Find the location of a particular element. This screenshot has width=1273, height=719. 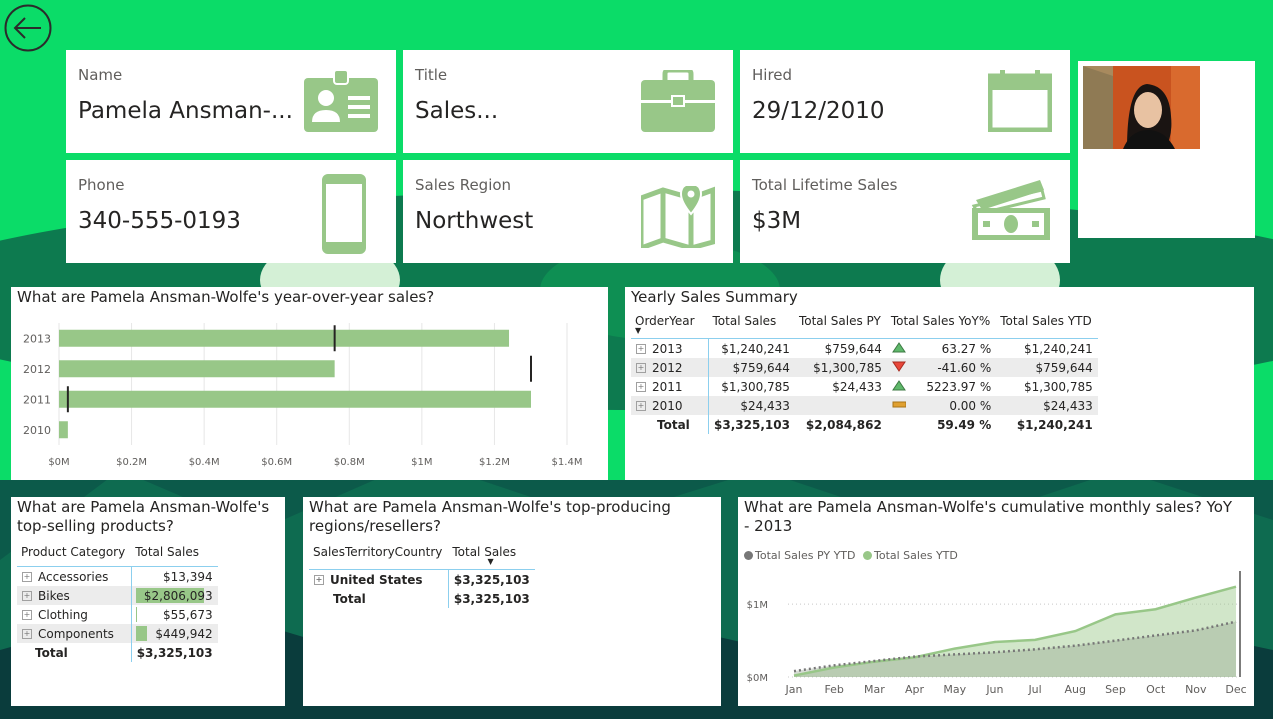

table-row: +2013 $1,240,241 $759,644 63.27 % $1,240,241 is located at coordinates (864, 348).